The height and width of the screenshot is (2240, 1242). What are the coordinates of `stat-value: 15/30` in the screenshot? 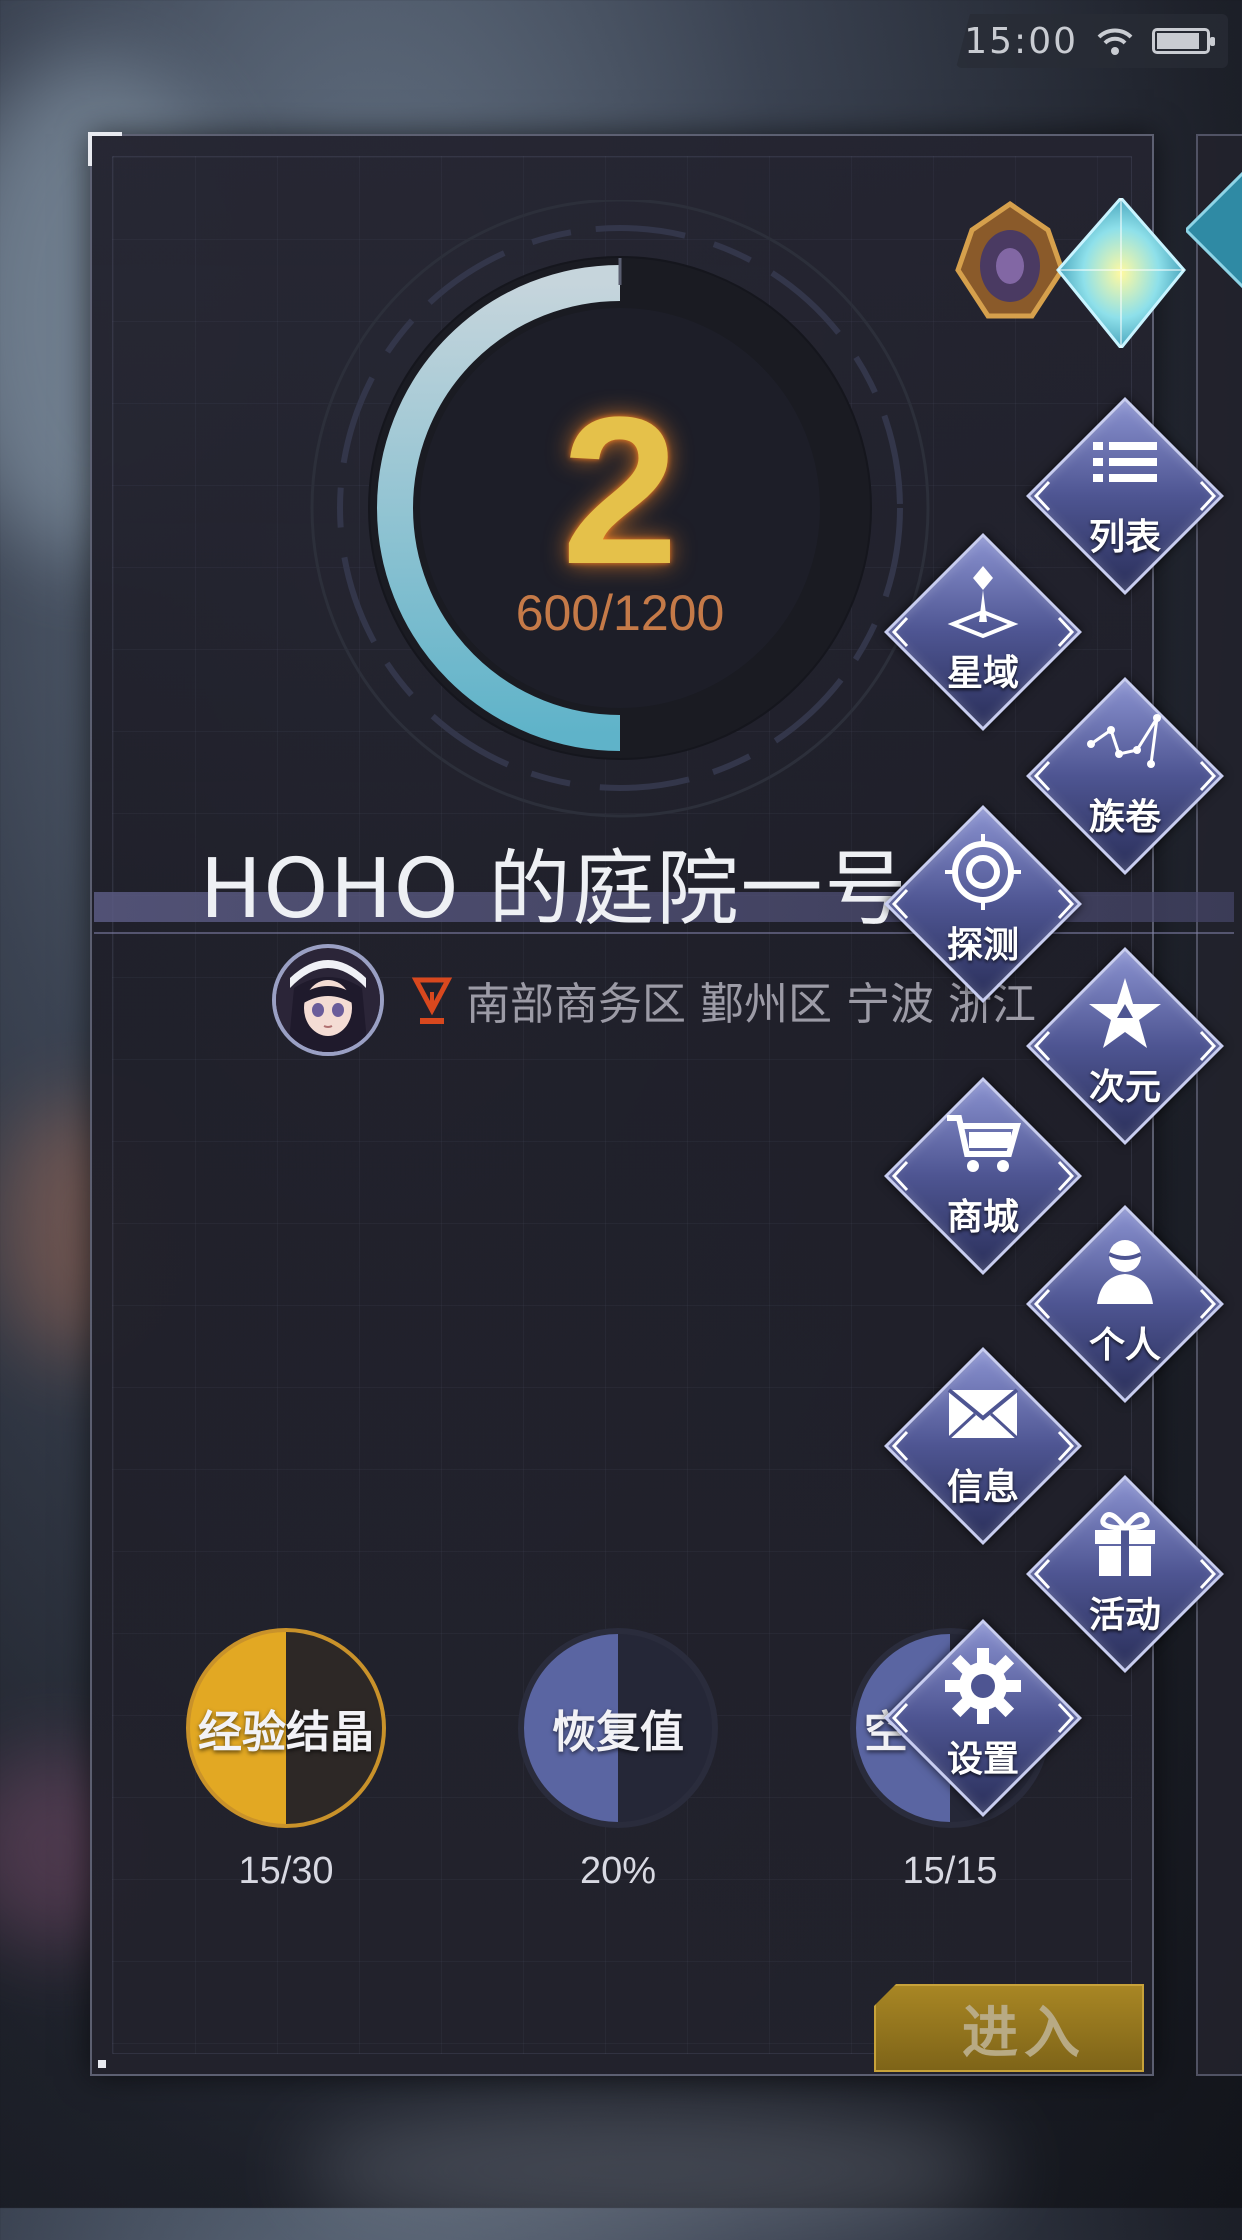 It's located at (286, 1871).